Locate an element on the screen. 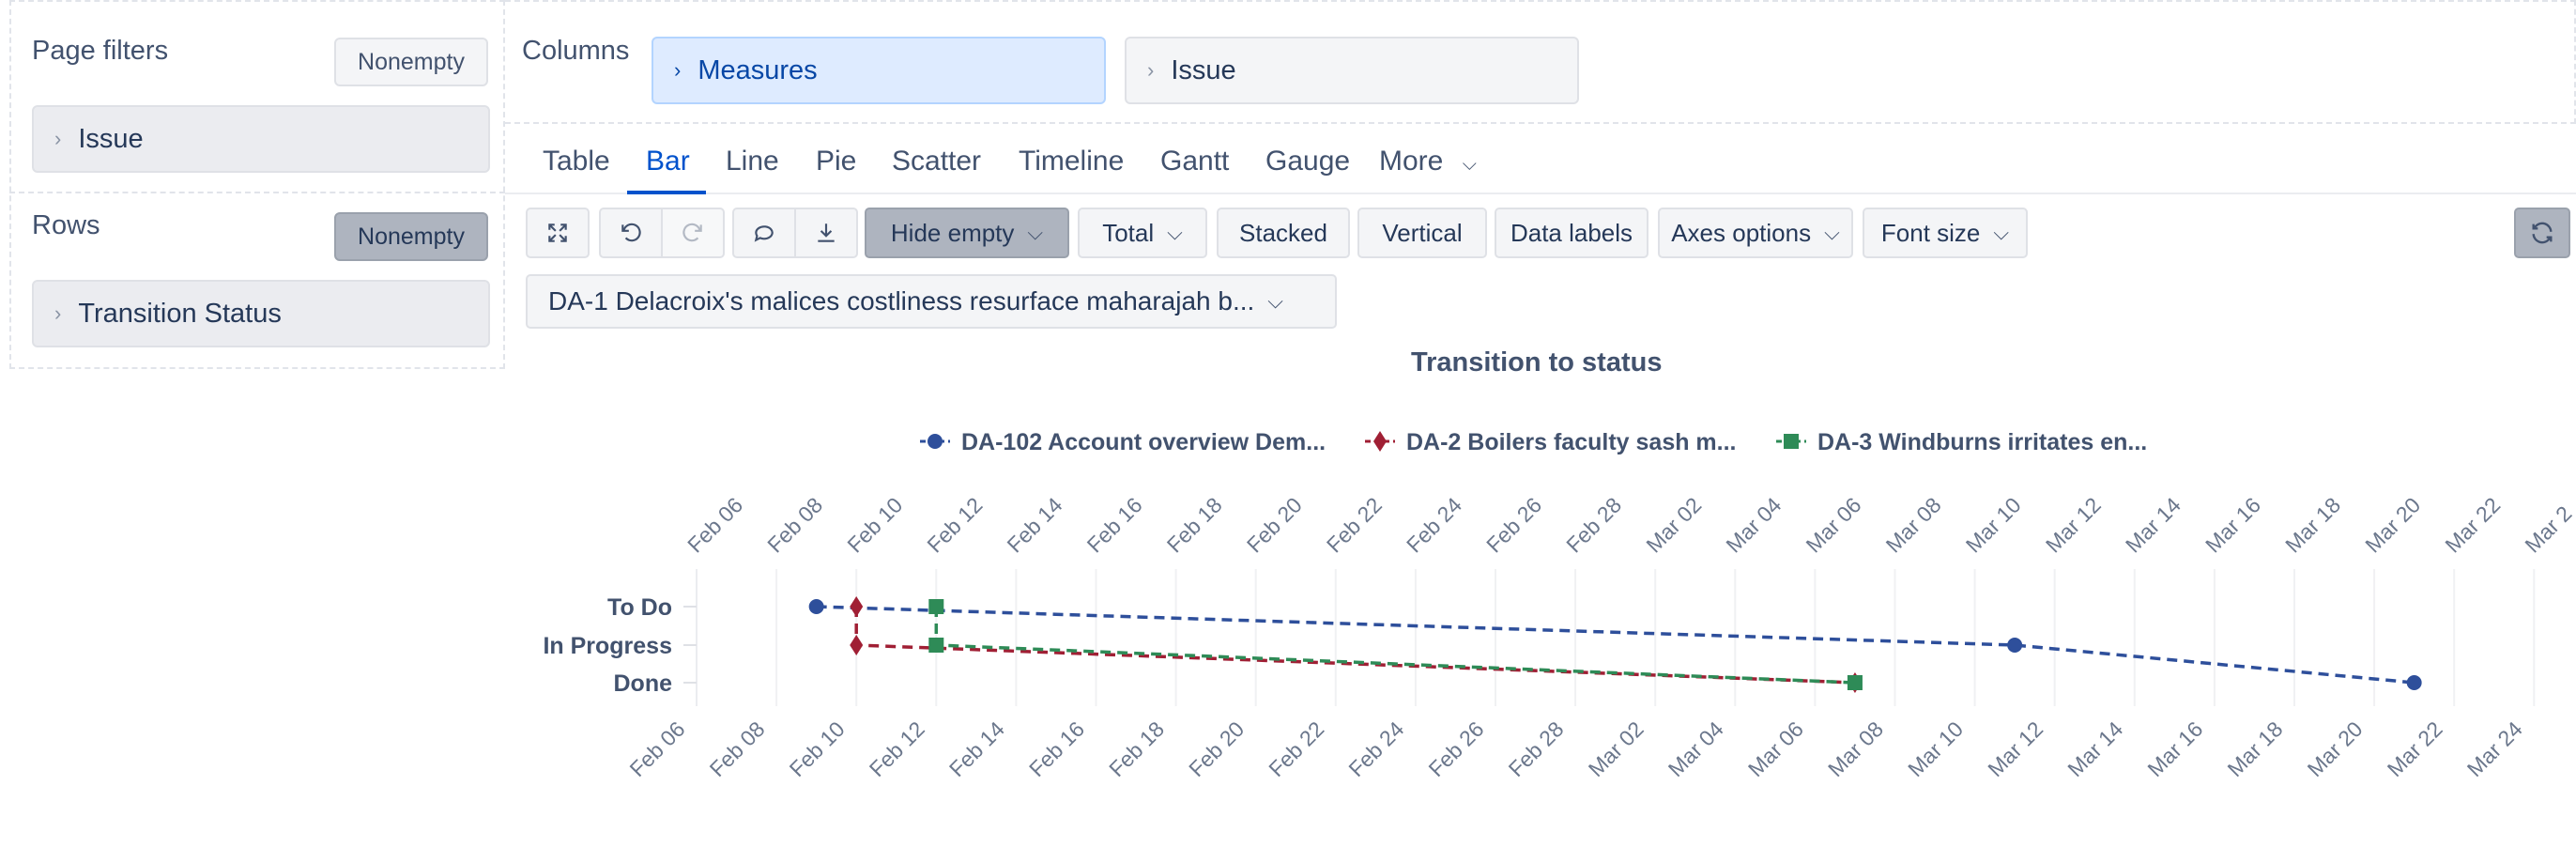 The width and height of the screenshot is (2576, 847). x-bottom-tick-label: Mar 10 is located at coordinates (1936, 748).